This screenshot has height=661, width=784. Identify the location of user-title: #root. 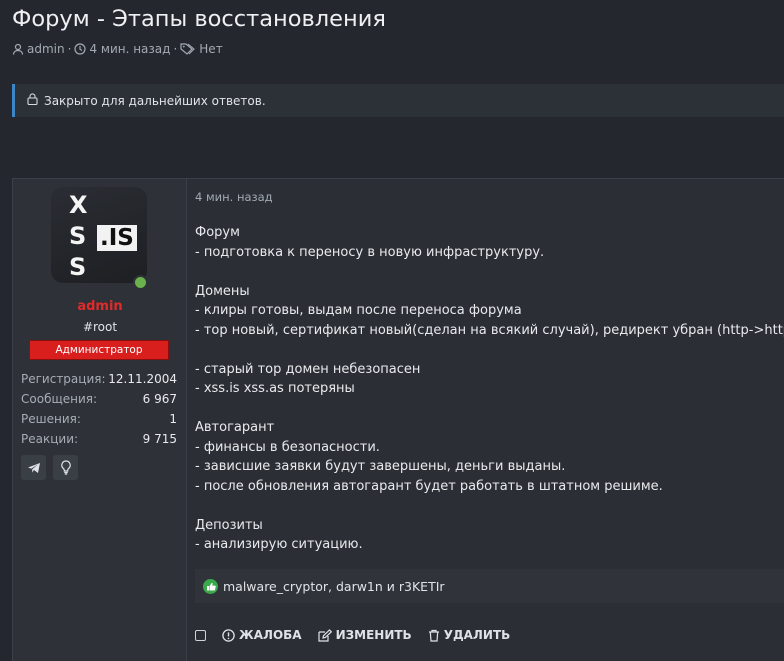
(100, 327).